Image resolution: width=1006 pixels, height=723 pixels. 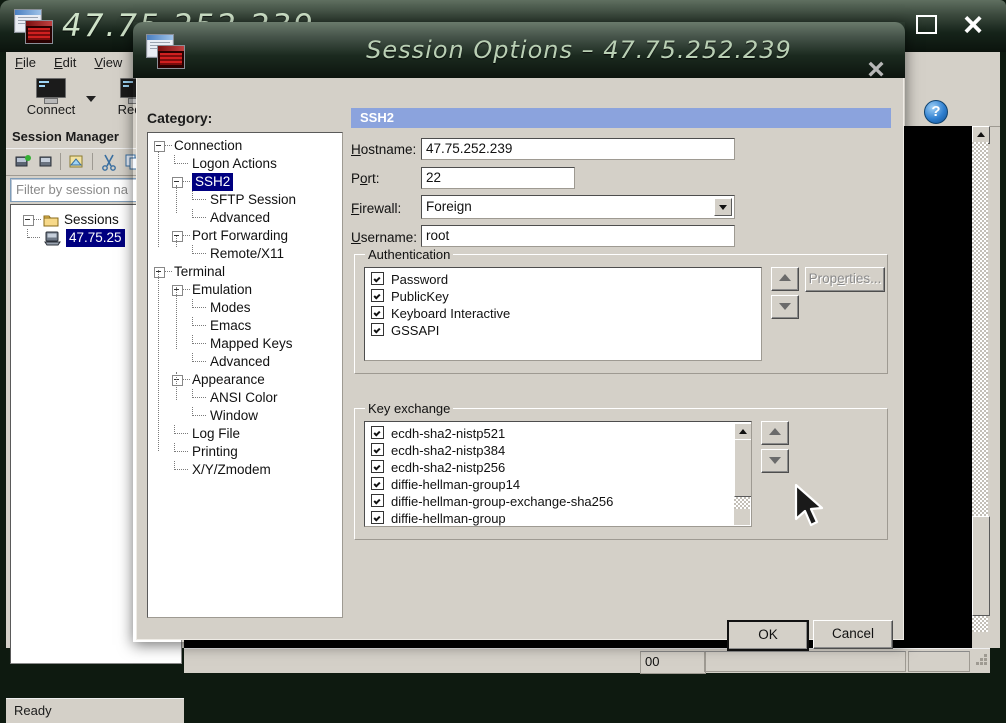 What do you see at coordinates (245, 164) in the screenshot?
I see `category-tree-item-logon-actions: Logon Actions` at bounding box center [245, 164].